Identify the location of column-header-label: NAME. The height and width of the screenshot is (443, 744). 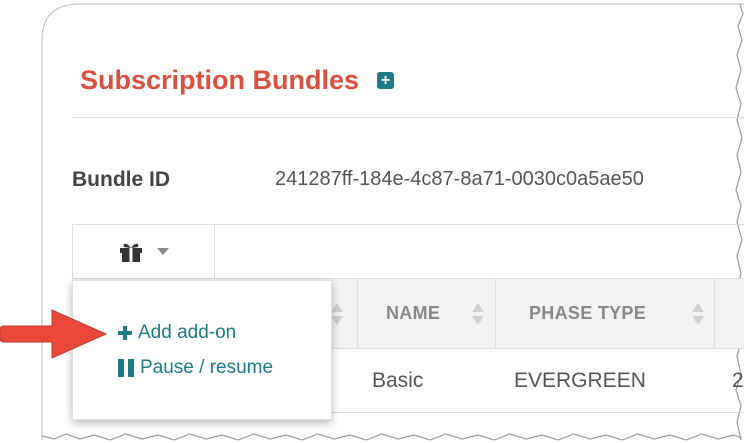
(413, 313).